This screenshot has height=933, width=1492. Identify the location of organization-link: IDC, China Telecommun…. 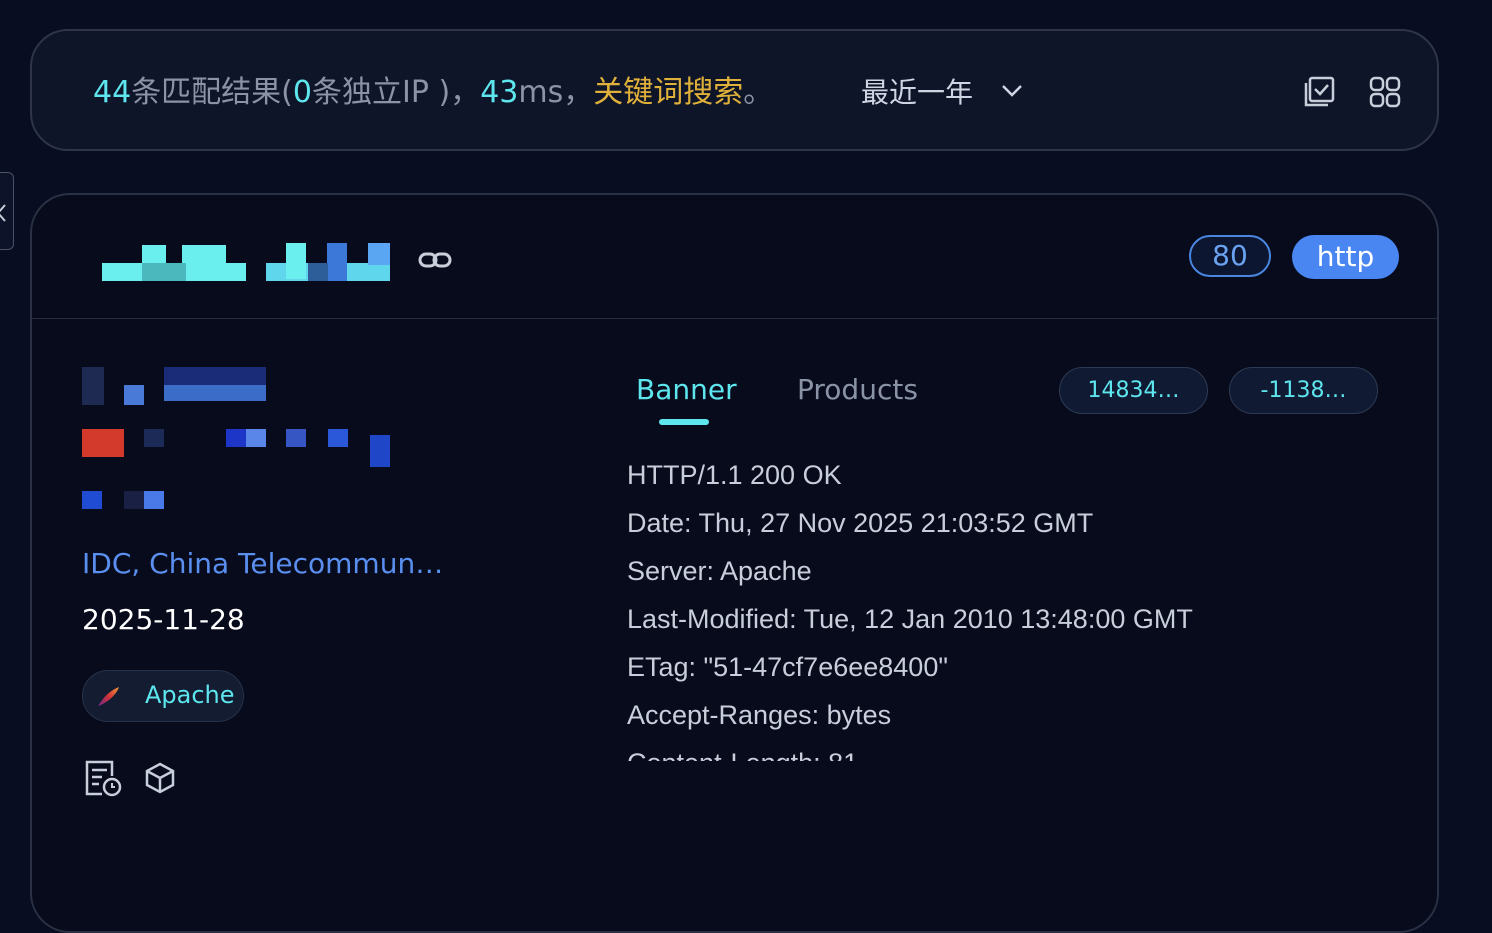
(262, 563).